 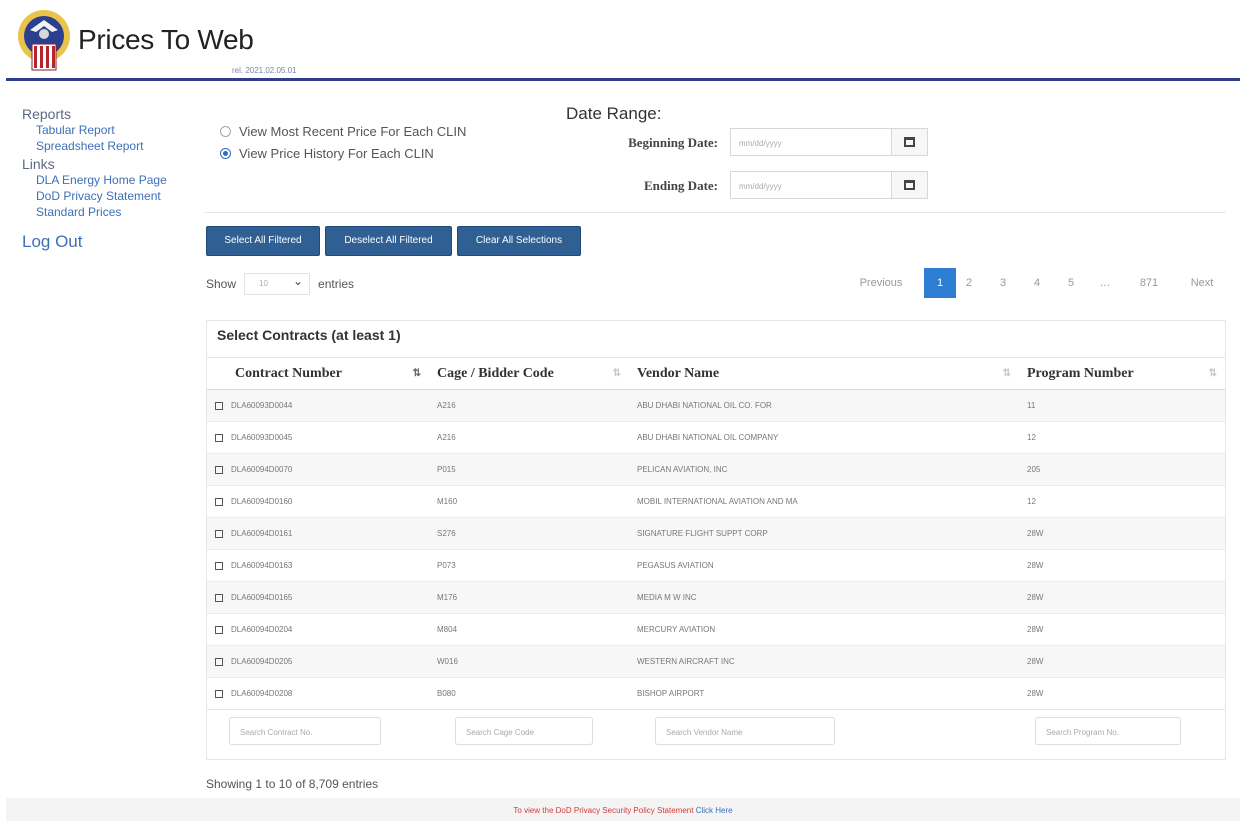 I want to click on page-size-control: Show 10 entries, so click(x=280, y=284).